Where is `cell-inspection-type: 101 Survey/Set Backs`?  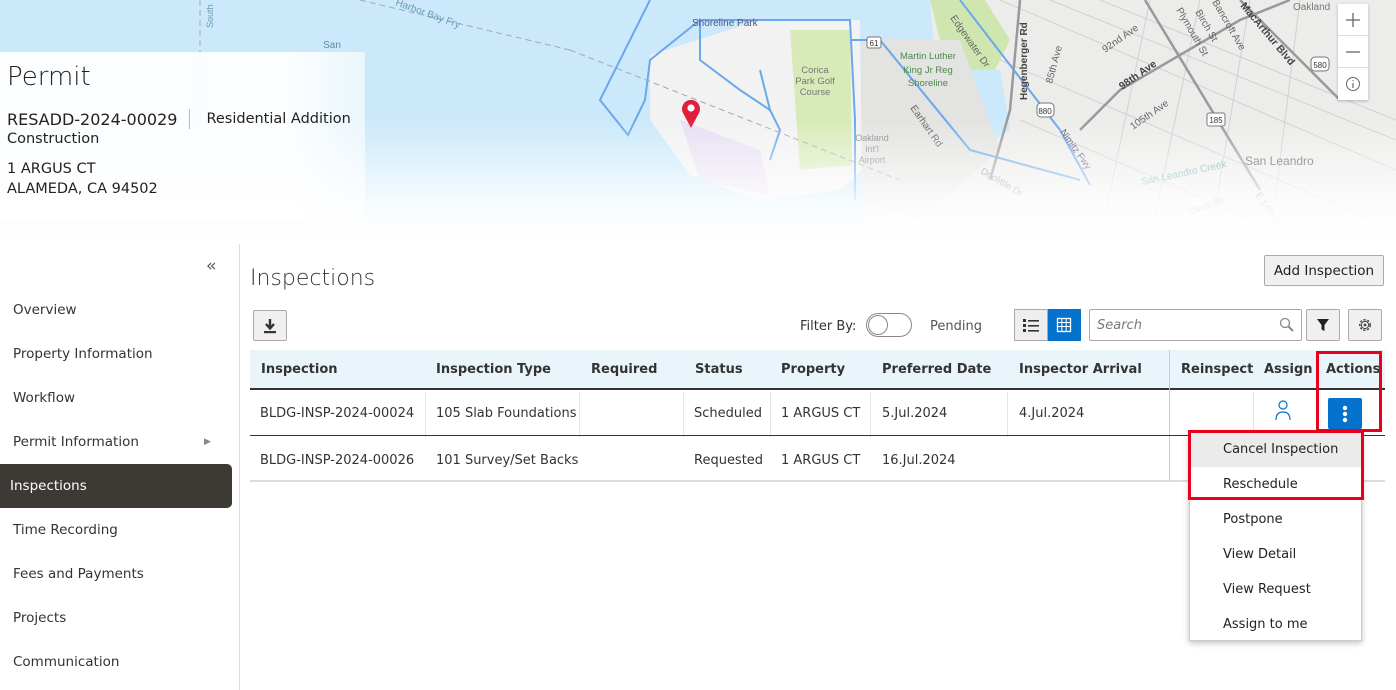
cell-inspection-type: 101 Survey/Set Backs is located at coordinates (507, 460).